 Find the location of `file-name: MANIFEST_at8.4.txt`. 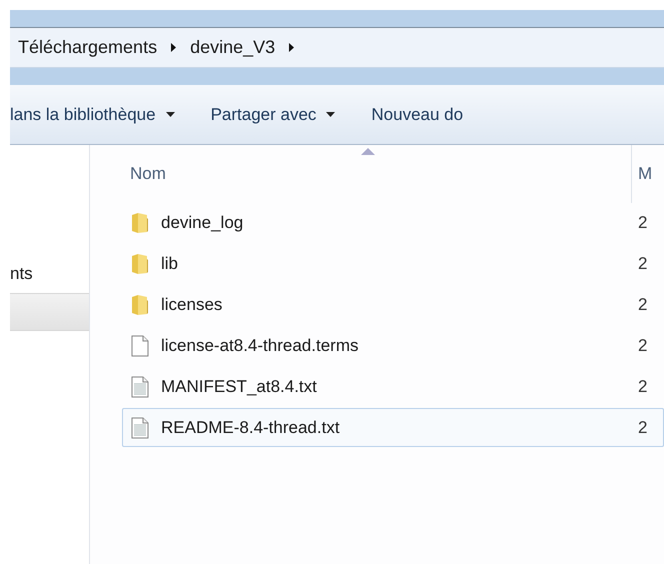

file-name: MANIFEST_at8.4.txt is located at coordinates (239, 387).